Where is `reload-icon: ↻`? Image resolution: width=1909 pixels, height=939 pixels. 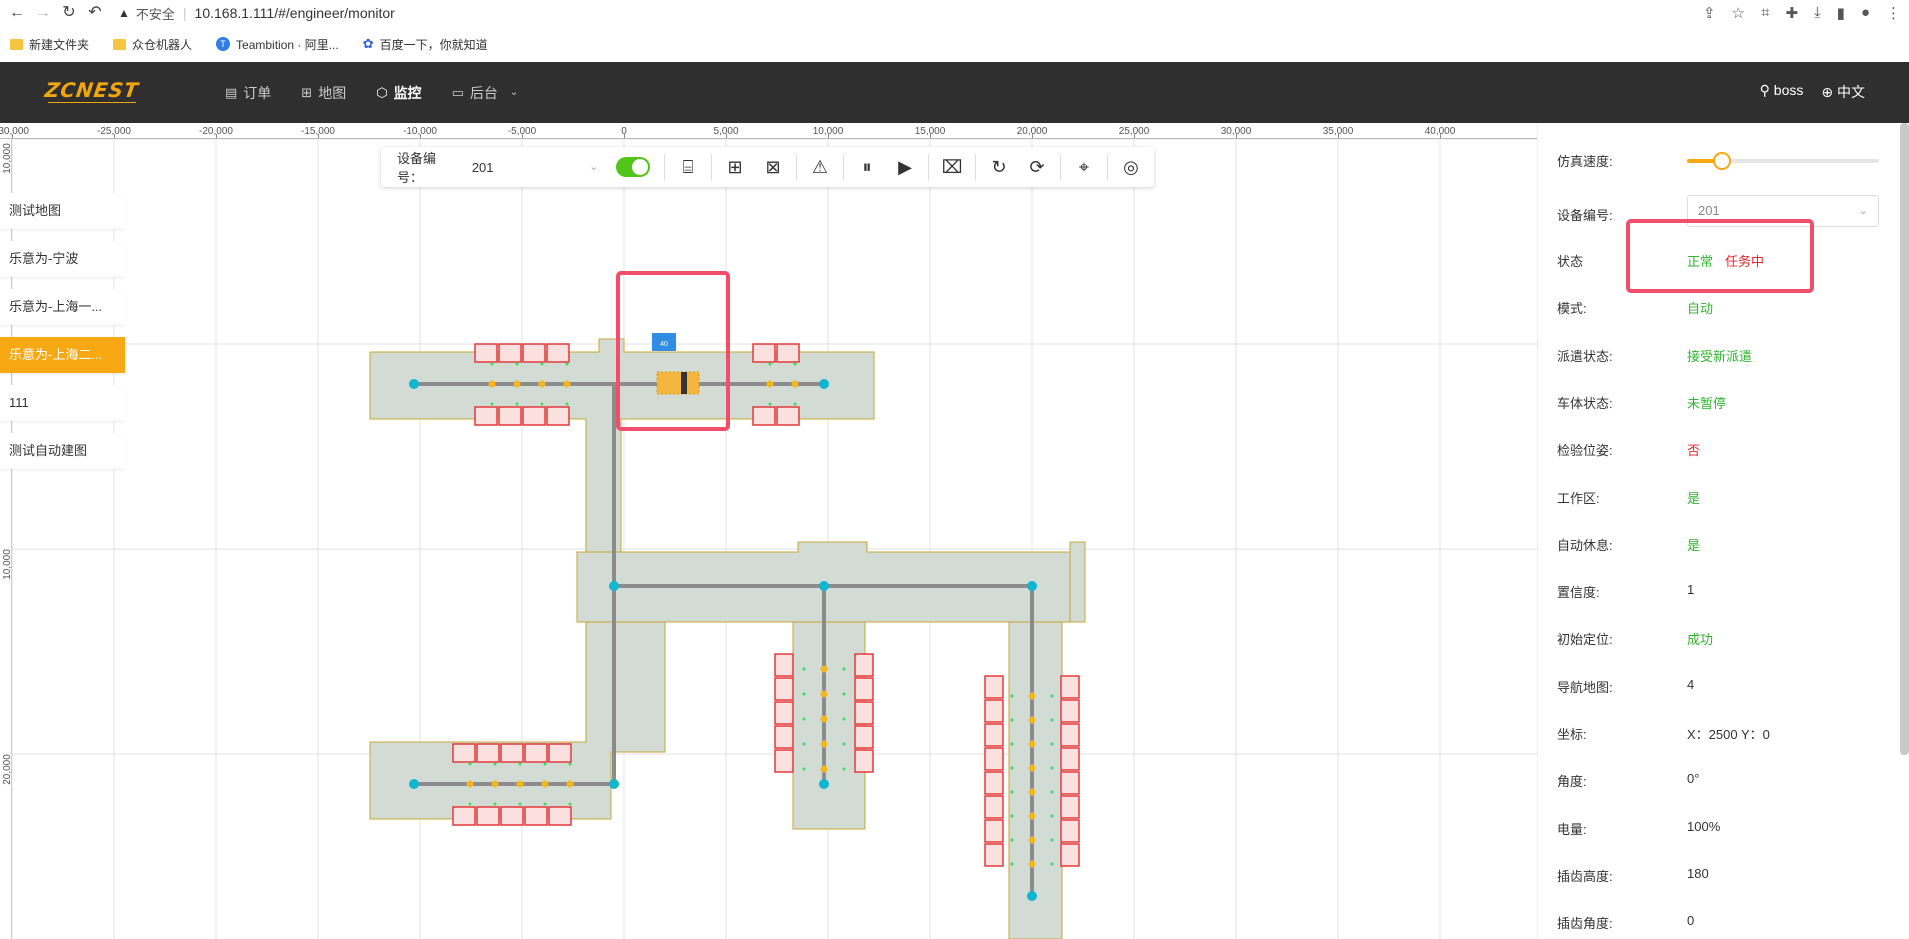
reload-icon: ↻ is located at coordinates (69, 13).